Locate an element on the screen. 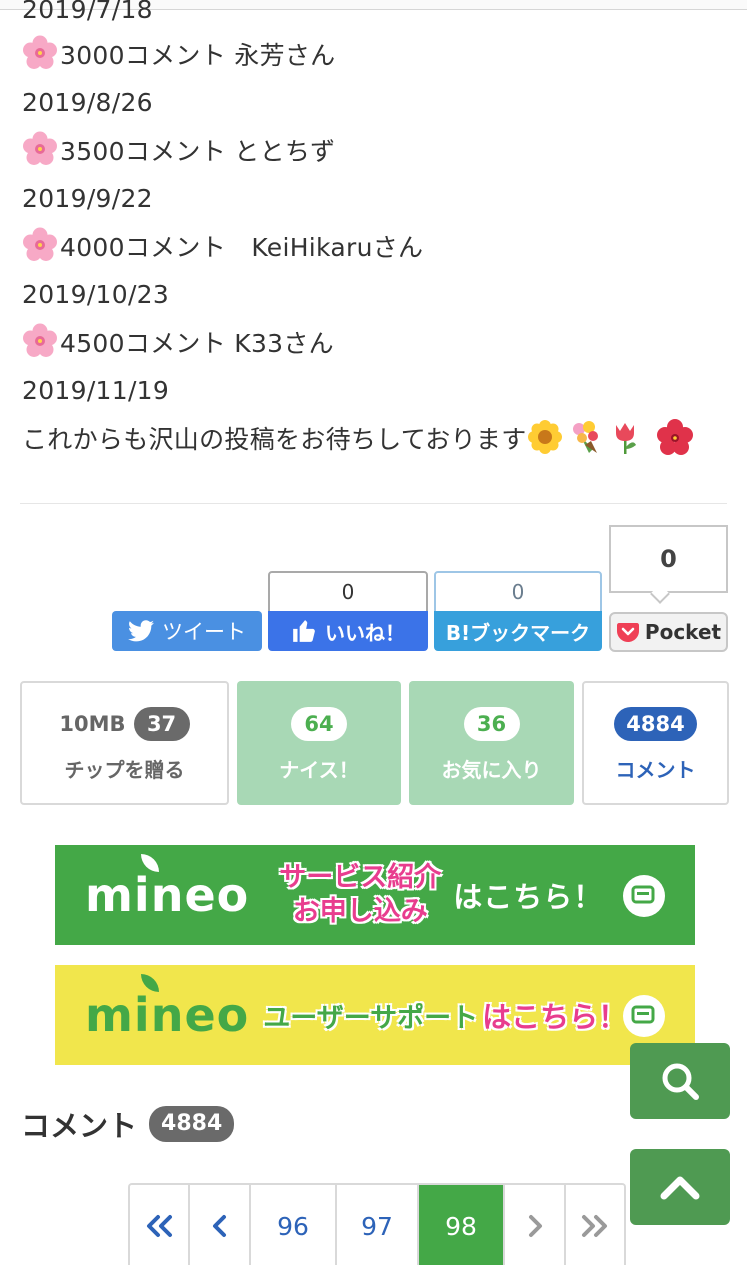 Image resolution: width=747 pixels, height=1265 pixels. double-chevron-right-icon is located at coordinates (594, 1226).